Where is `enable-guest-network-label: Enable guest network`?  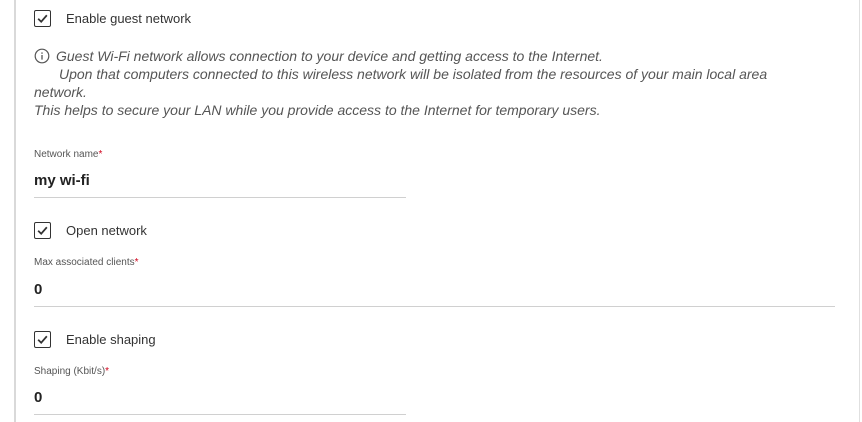
enable-guest-network-label: Enable guest network is located at coordinates (129, 18).